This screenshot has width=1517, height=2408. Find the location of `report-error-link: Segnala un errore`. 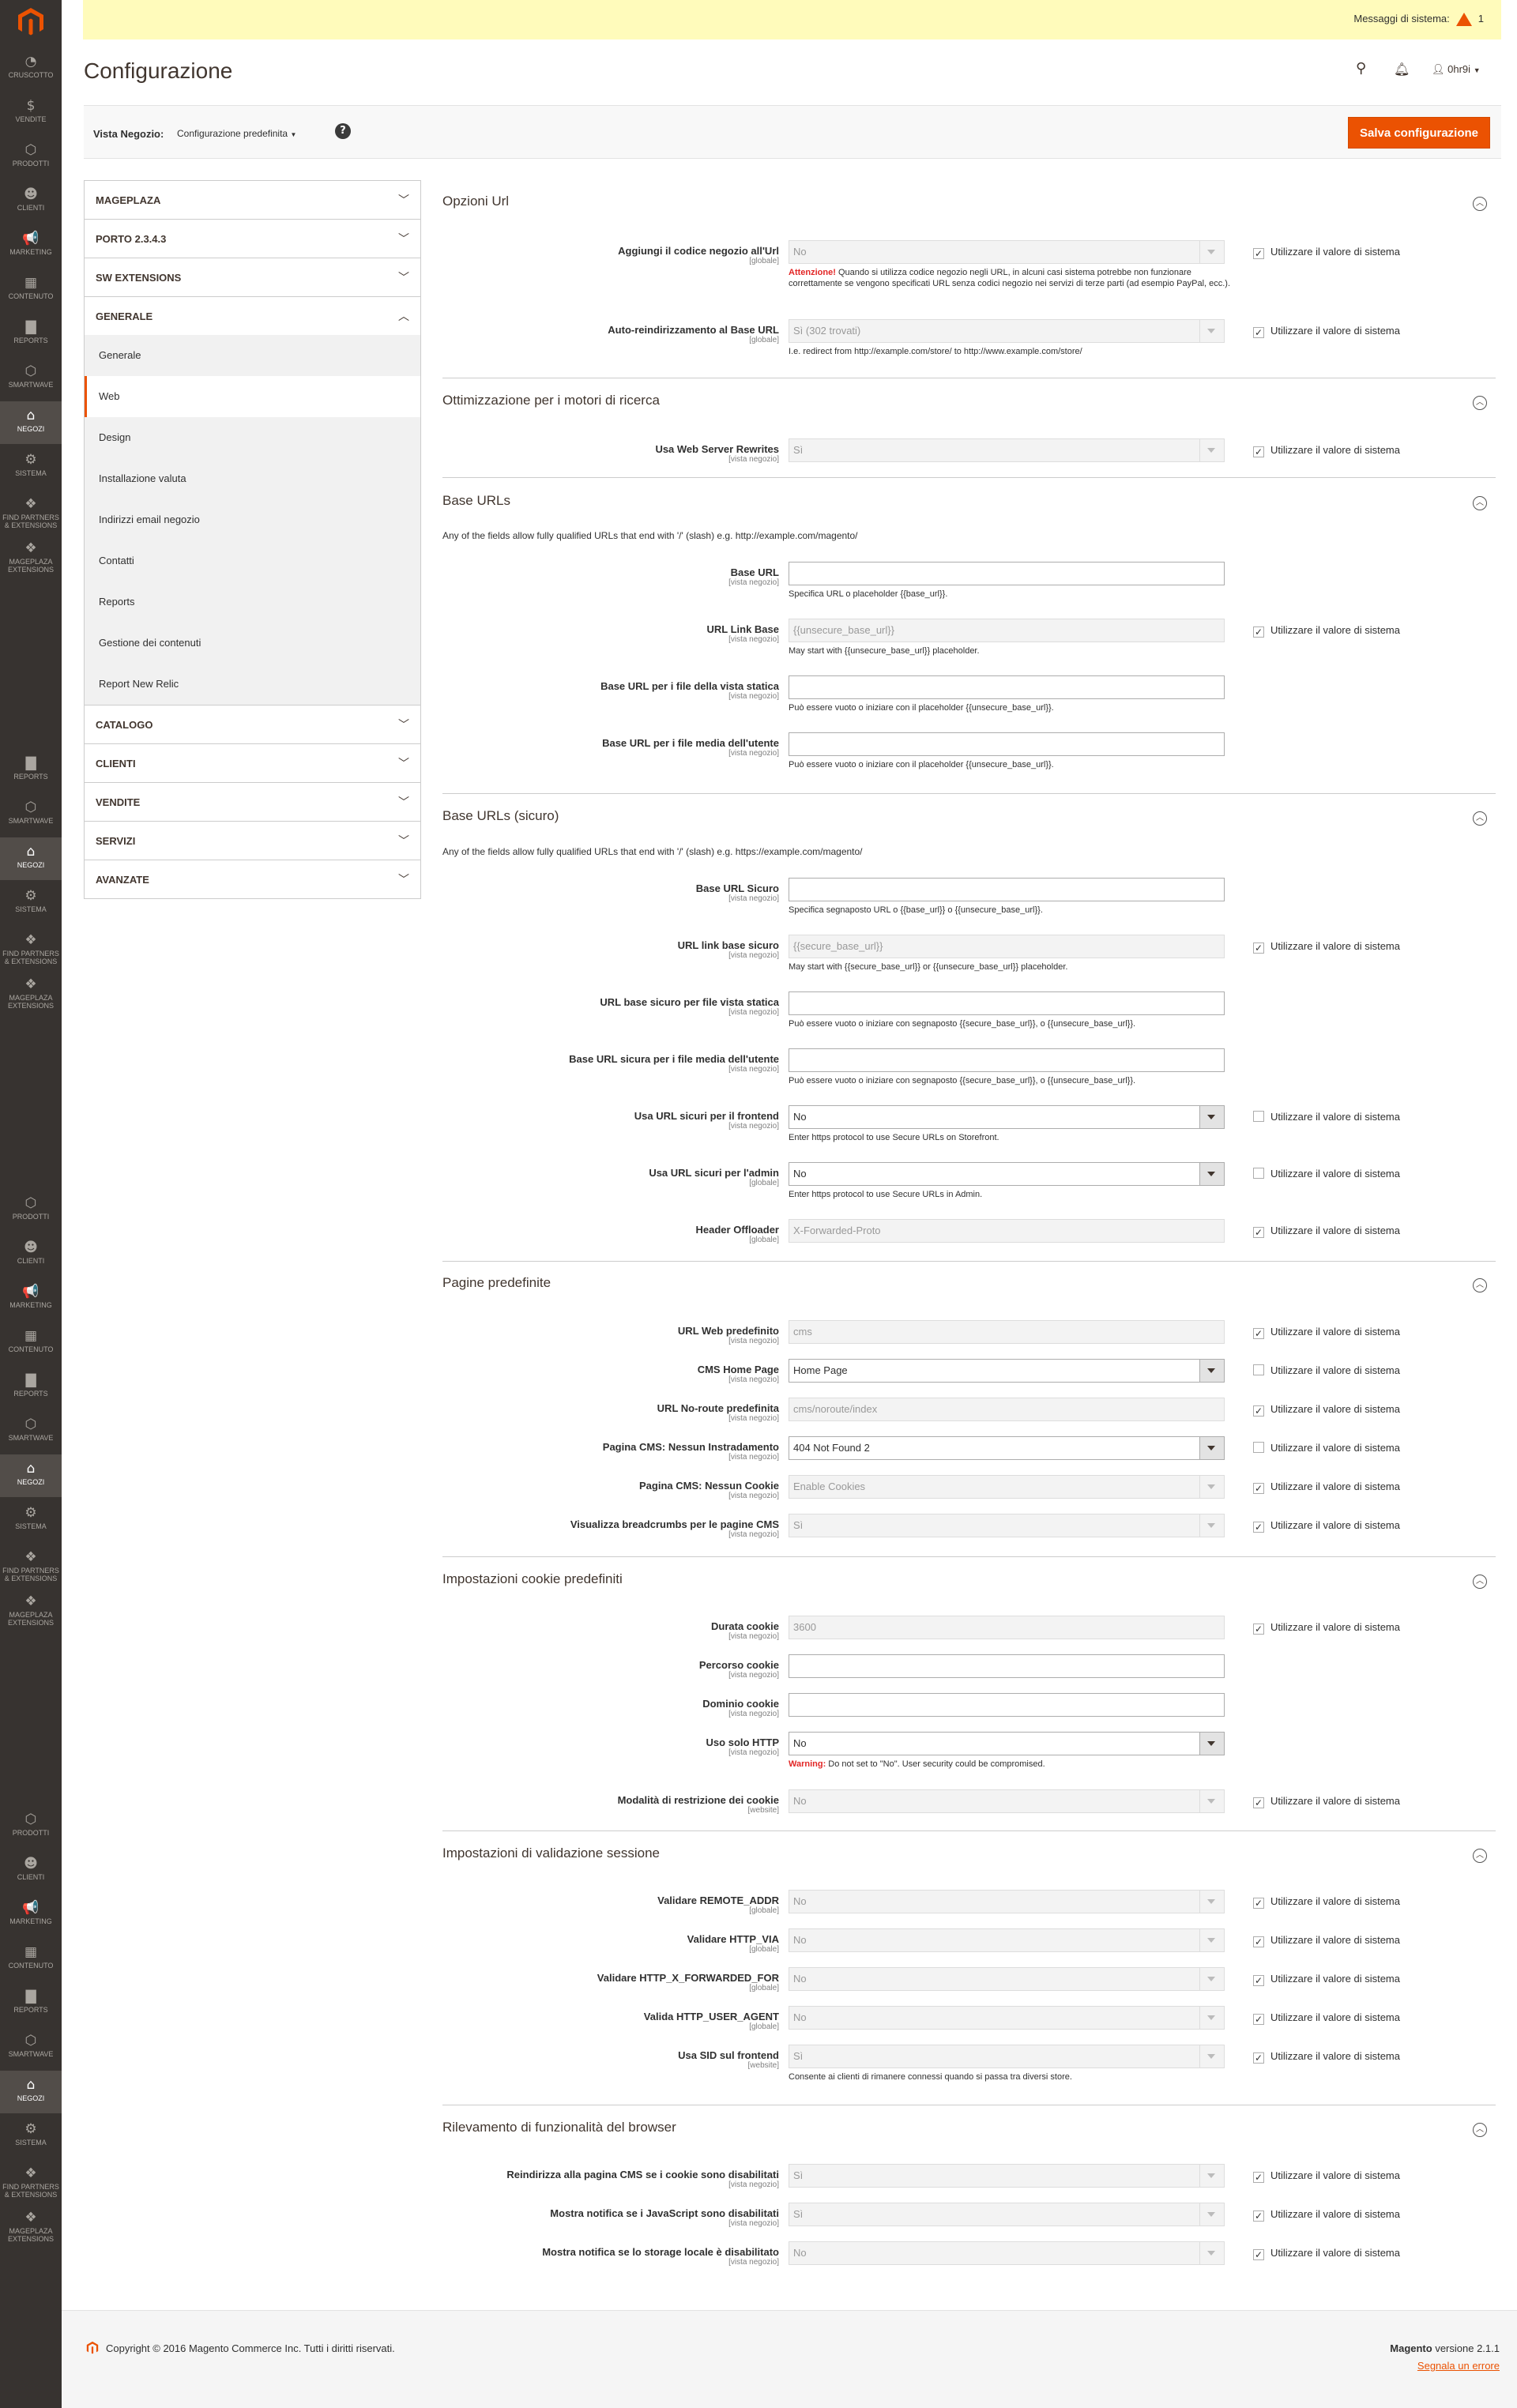

report-error-link: Segnala un errore is located at coordinates (1459, 2366).